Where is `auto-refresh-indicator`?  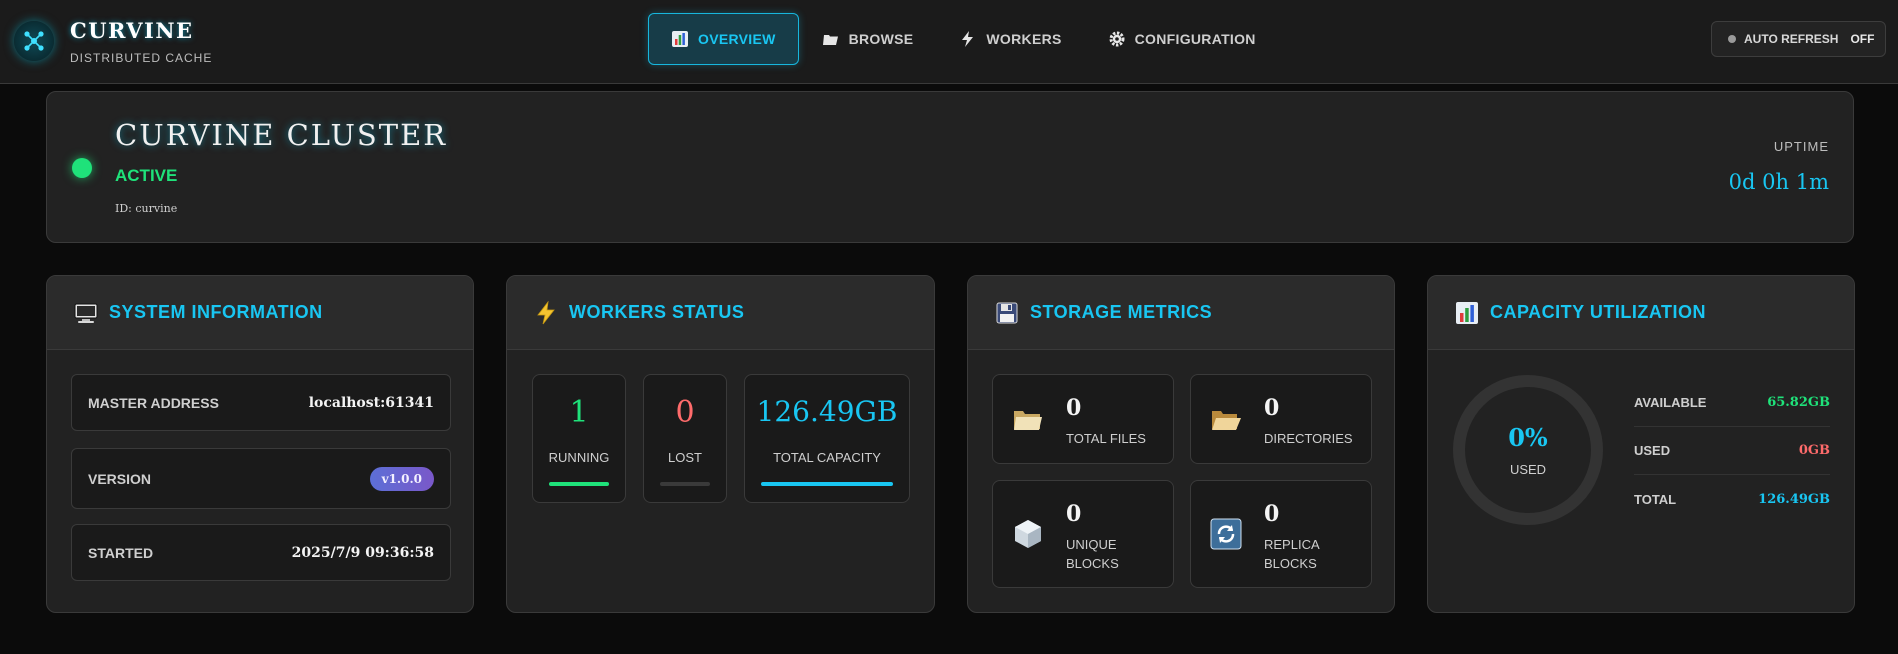
auto-refresh-indicator is located at coordinates (1732, 39).